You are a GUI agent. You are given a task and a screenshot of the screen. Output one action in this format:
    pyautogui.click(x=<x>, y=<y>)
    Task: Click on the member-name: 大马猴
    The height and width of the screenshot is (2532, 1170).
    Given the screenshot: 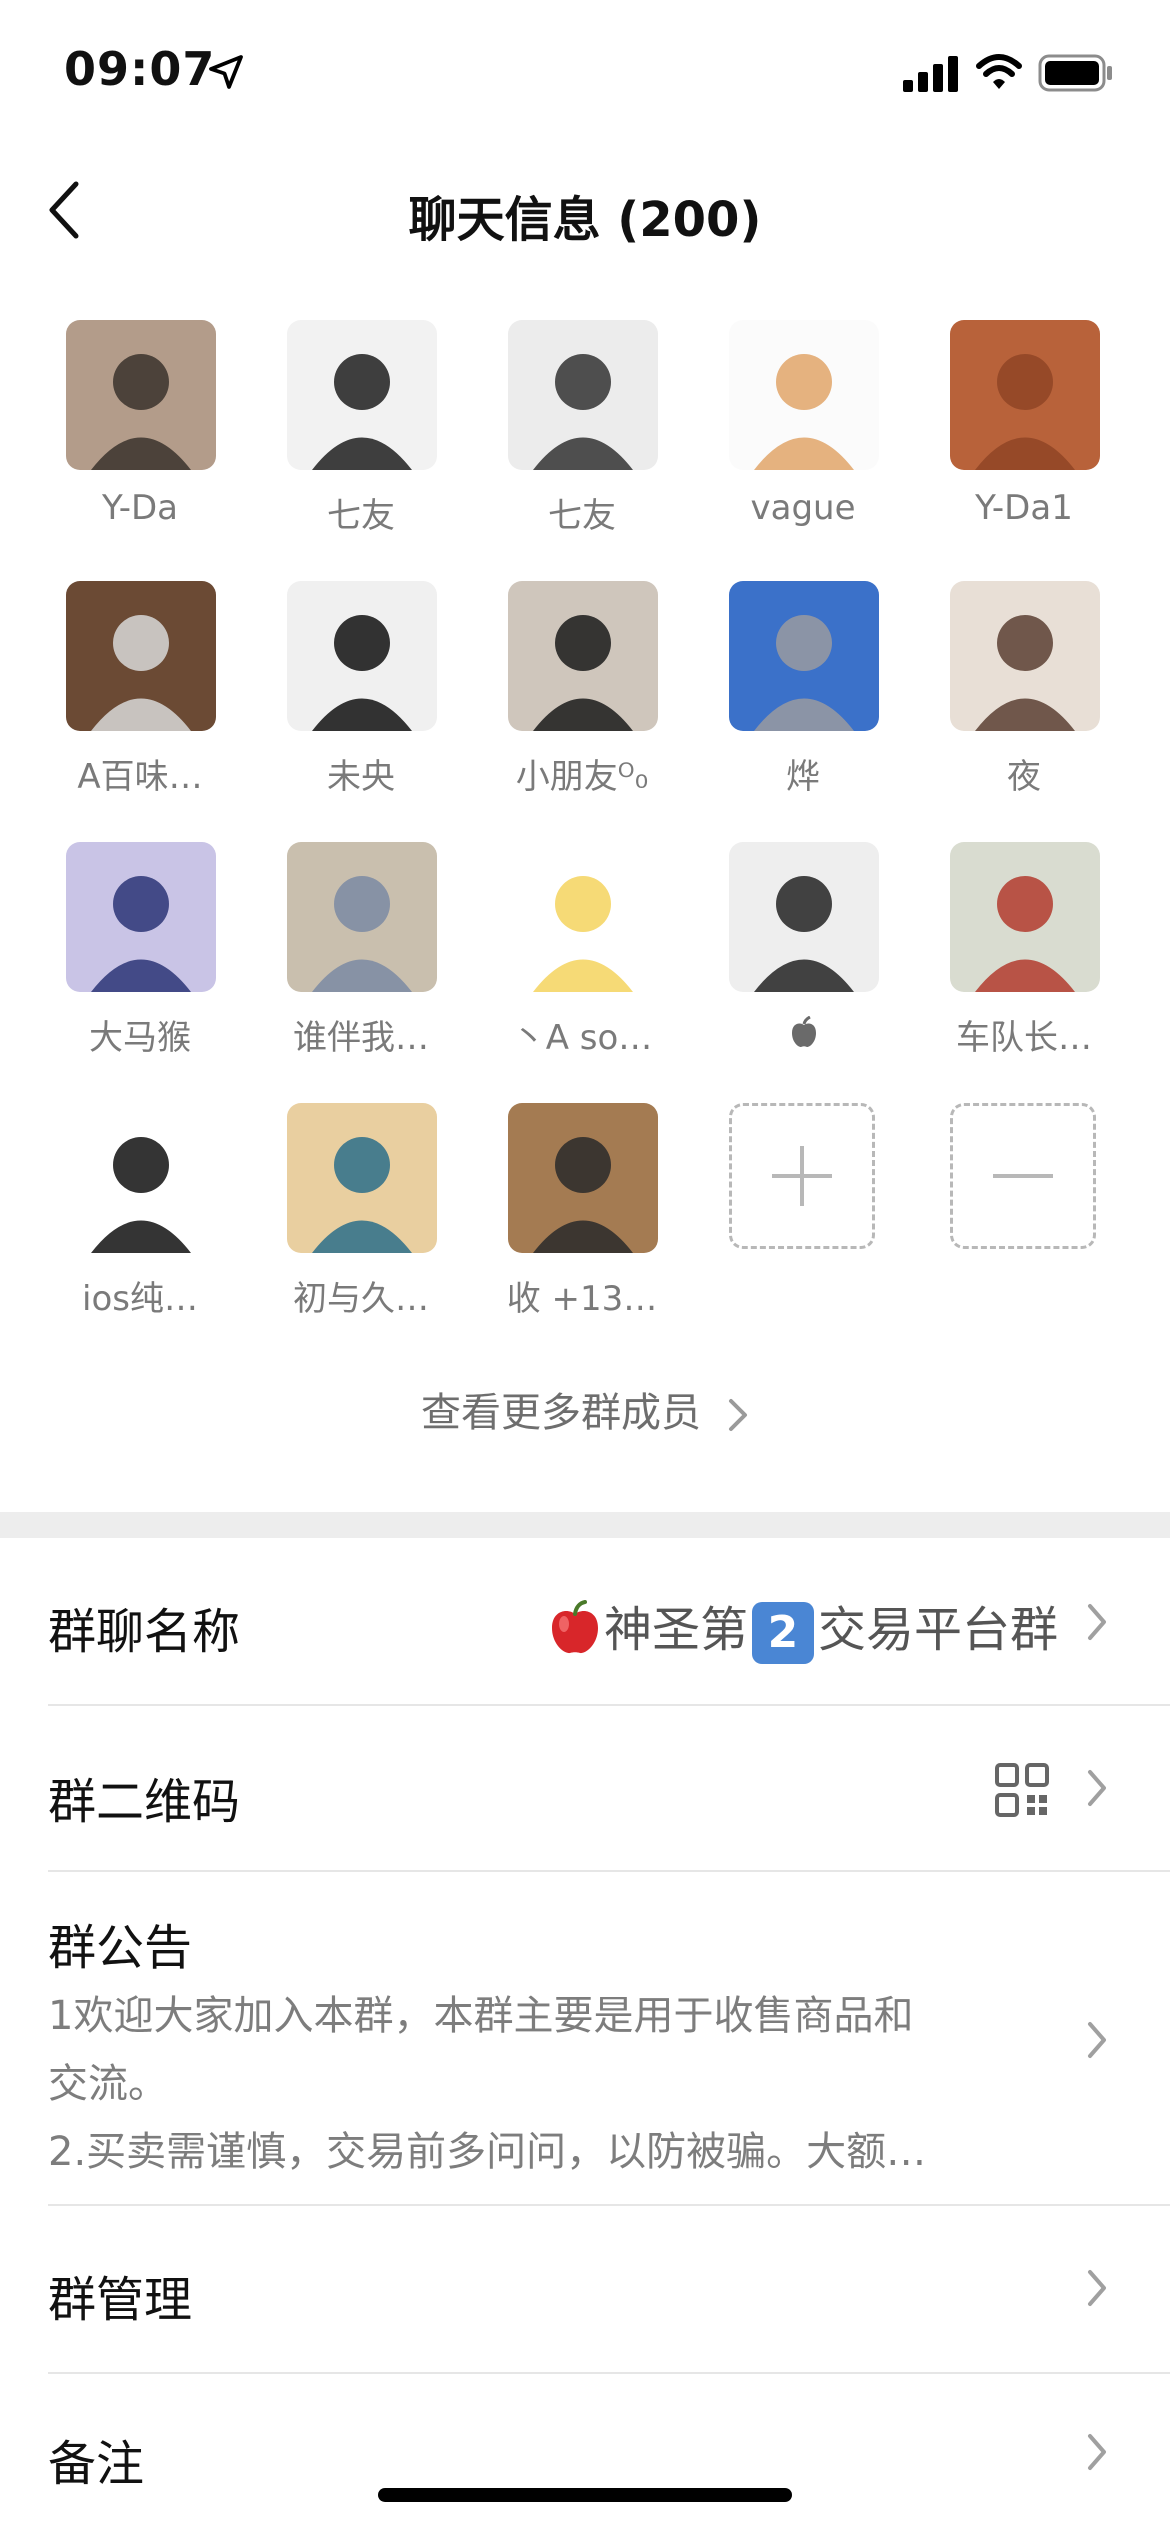 What is the action you would take?
    pyautogui.click(x=140, y=1038)
    